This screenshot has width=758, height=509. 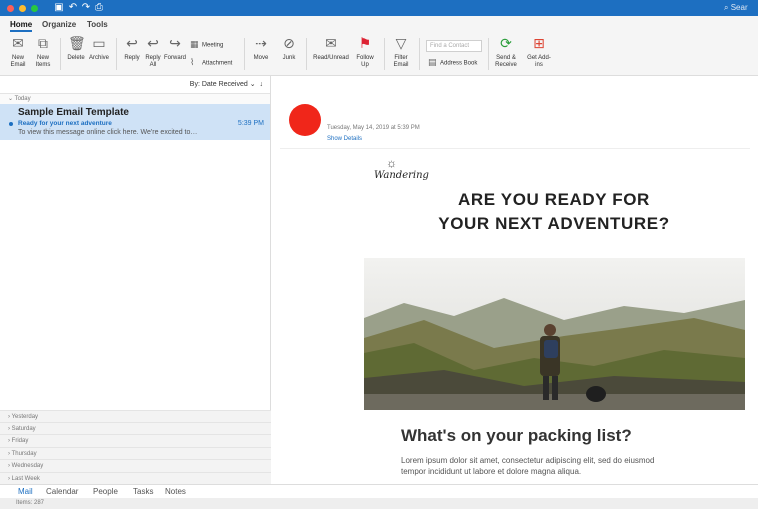 What do you see at coordinates (25, 491) in the screenshot?
I see `nav-mail: Mail` at bounding box center [25, 491].